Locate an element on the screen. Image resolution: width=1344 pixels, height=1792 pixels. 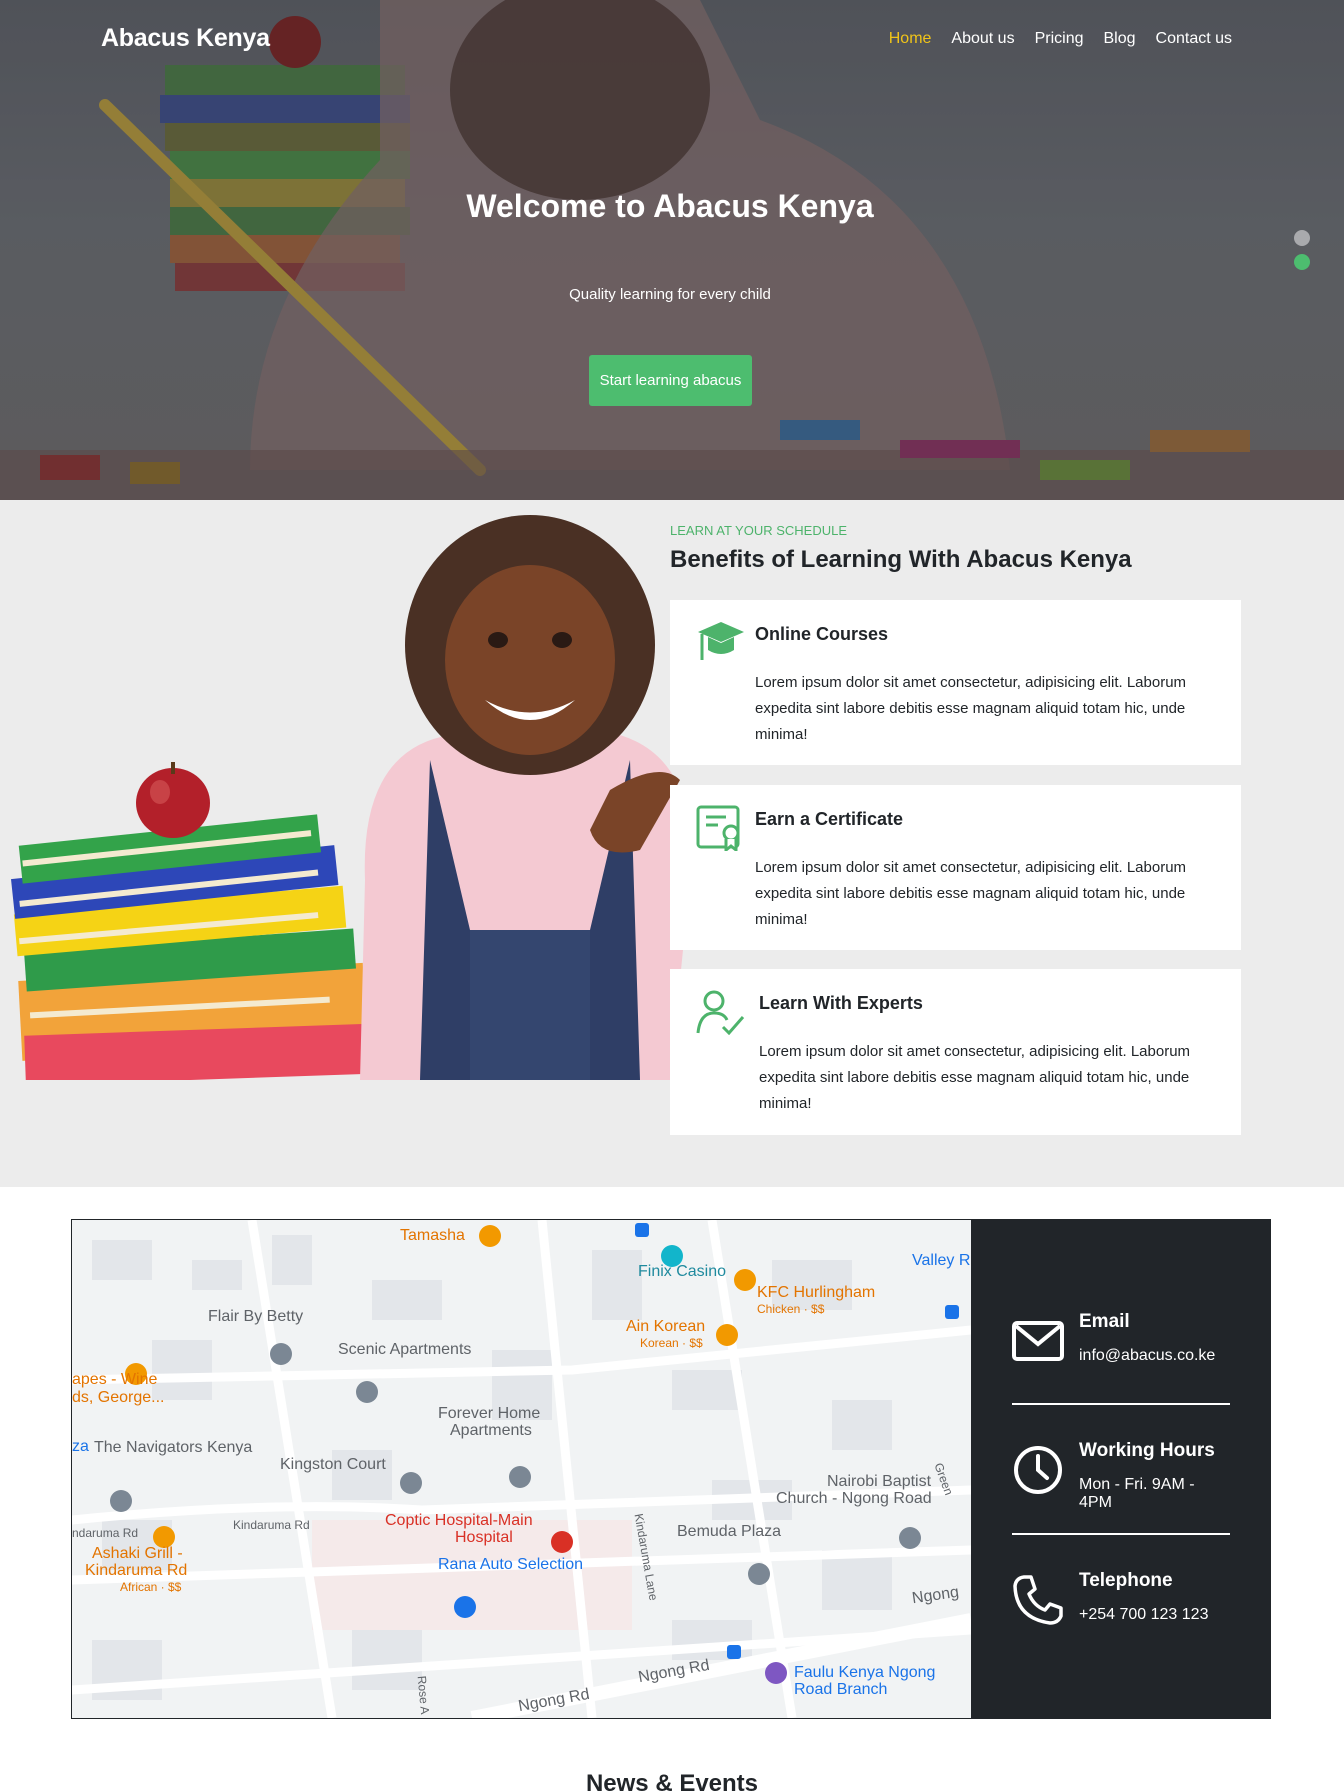
certificate-icon is located at coordinates (718, 828).